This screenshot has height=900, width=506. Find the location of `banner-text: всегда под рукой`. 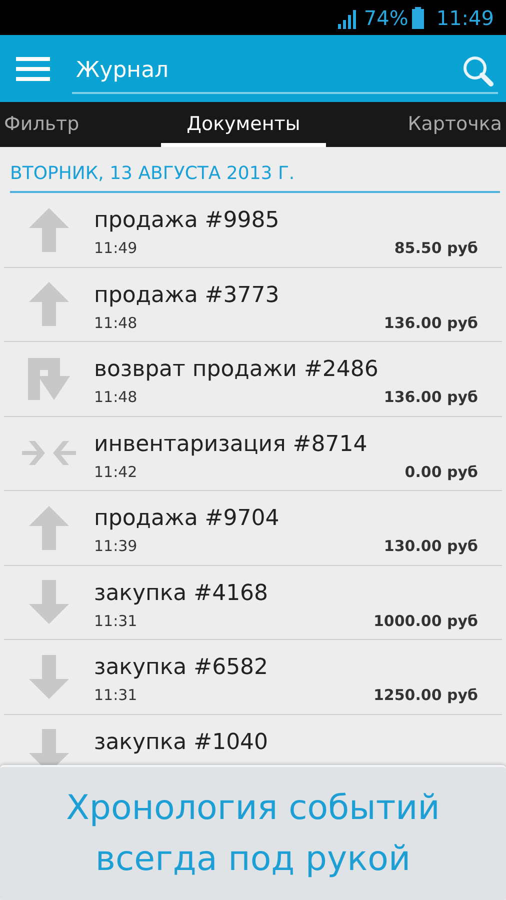

banner-text: всегда под рукой is located at coordinates (253, 859).